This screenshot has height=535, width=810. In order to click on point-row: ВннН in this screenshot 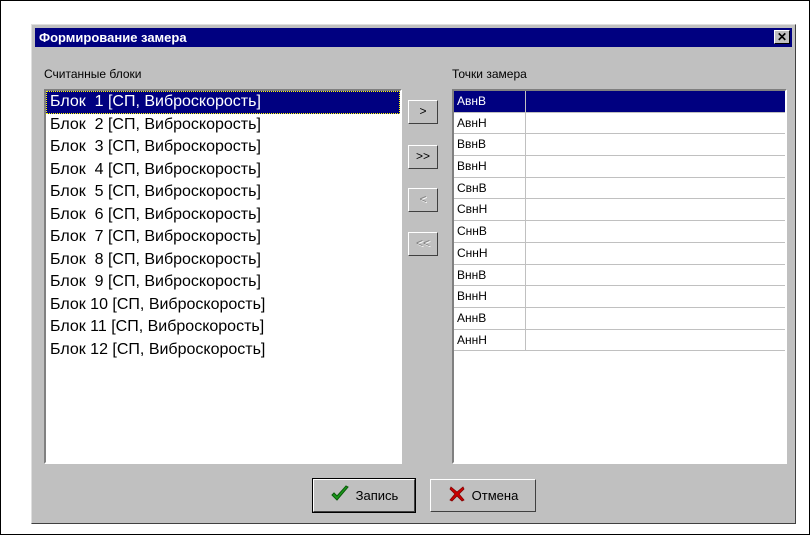, I will do `click(619, 297)`.